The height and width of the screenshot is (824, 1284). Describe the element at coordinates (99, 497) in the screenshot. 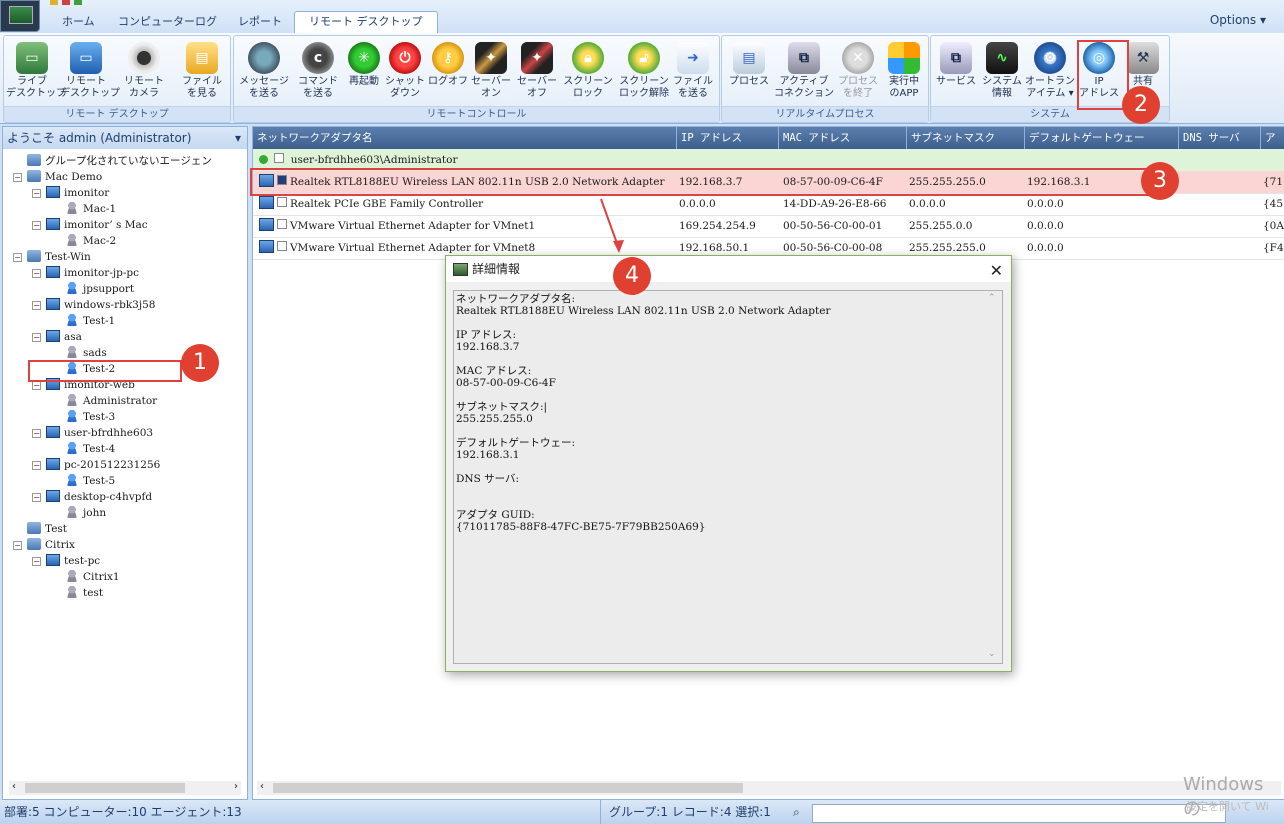

I see `tree-item: desktop-c4hvpfd` at that location.